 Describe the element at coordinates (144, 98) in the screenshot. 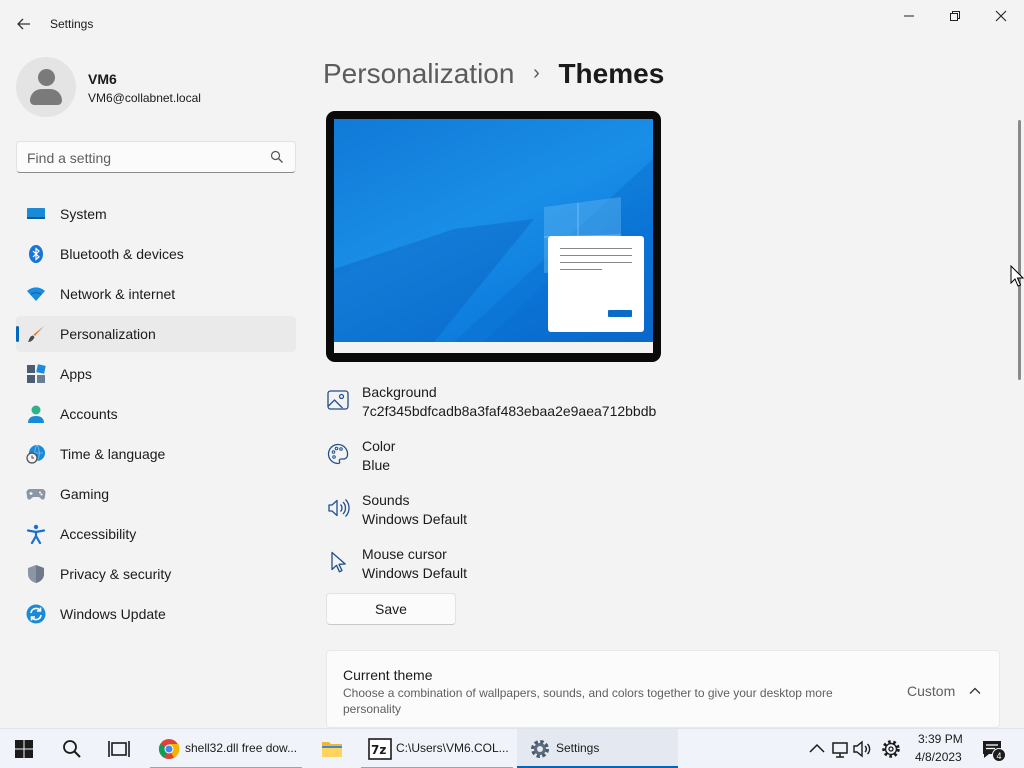

I see `user-email: VM6@collabnet.local` at that location.